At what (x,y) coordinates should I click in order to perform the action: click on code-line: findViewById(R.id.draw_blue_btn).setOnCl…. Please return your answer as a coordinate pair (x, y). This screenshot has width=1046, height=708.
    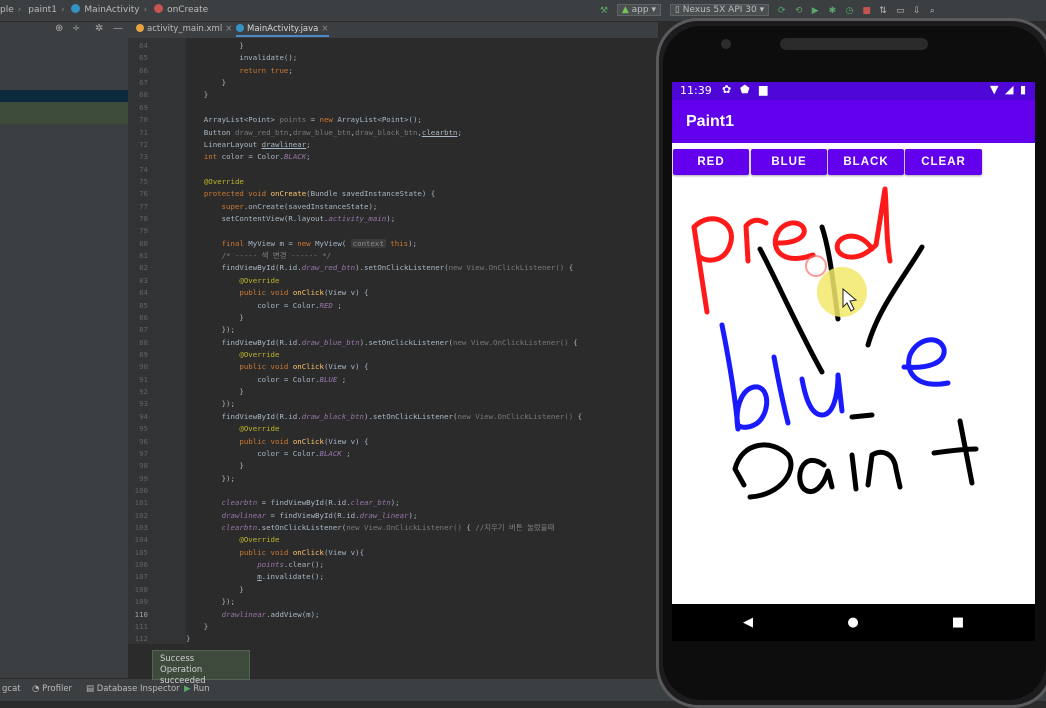
    Looking at the image, I should click on (382, 342).